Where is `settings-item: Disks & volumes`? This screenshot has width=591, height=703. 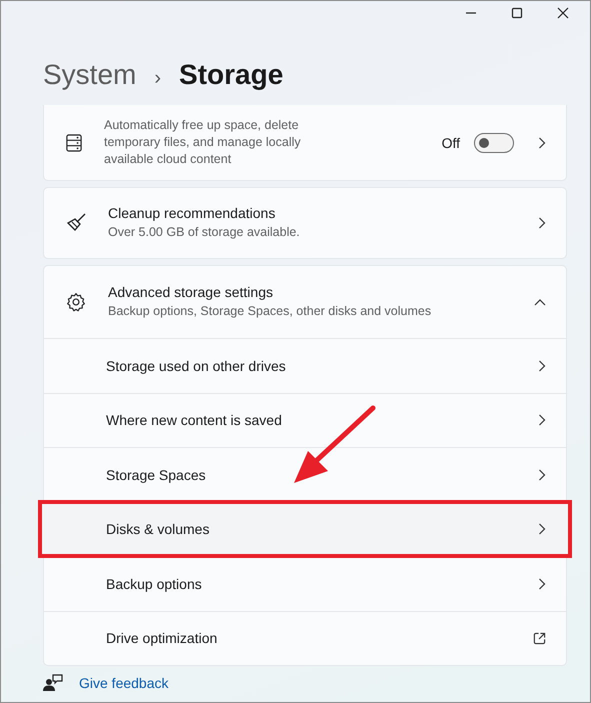 settings-item: Disks & volumes is located at coordinates (305, 529).